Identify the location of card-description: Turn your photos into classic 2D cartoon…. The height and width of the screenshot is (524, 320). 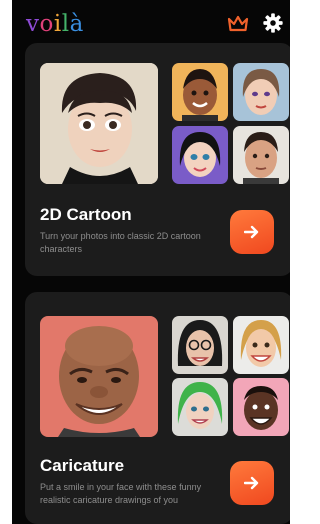
(120, 242).